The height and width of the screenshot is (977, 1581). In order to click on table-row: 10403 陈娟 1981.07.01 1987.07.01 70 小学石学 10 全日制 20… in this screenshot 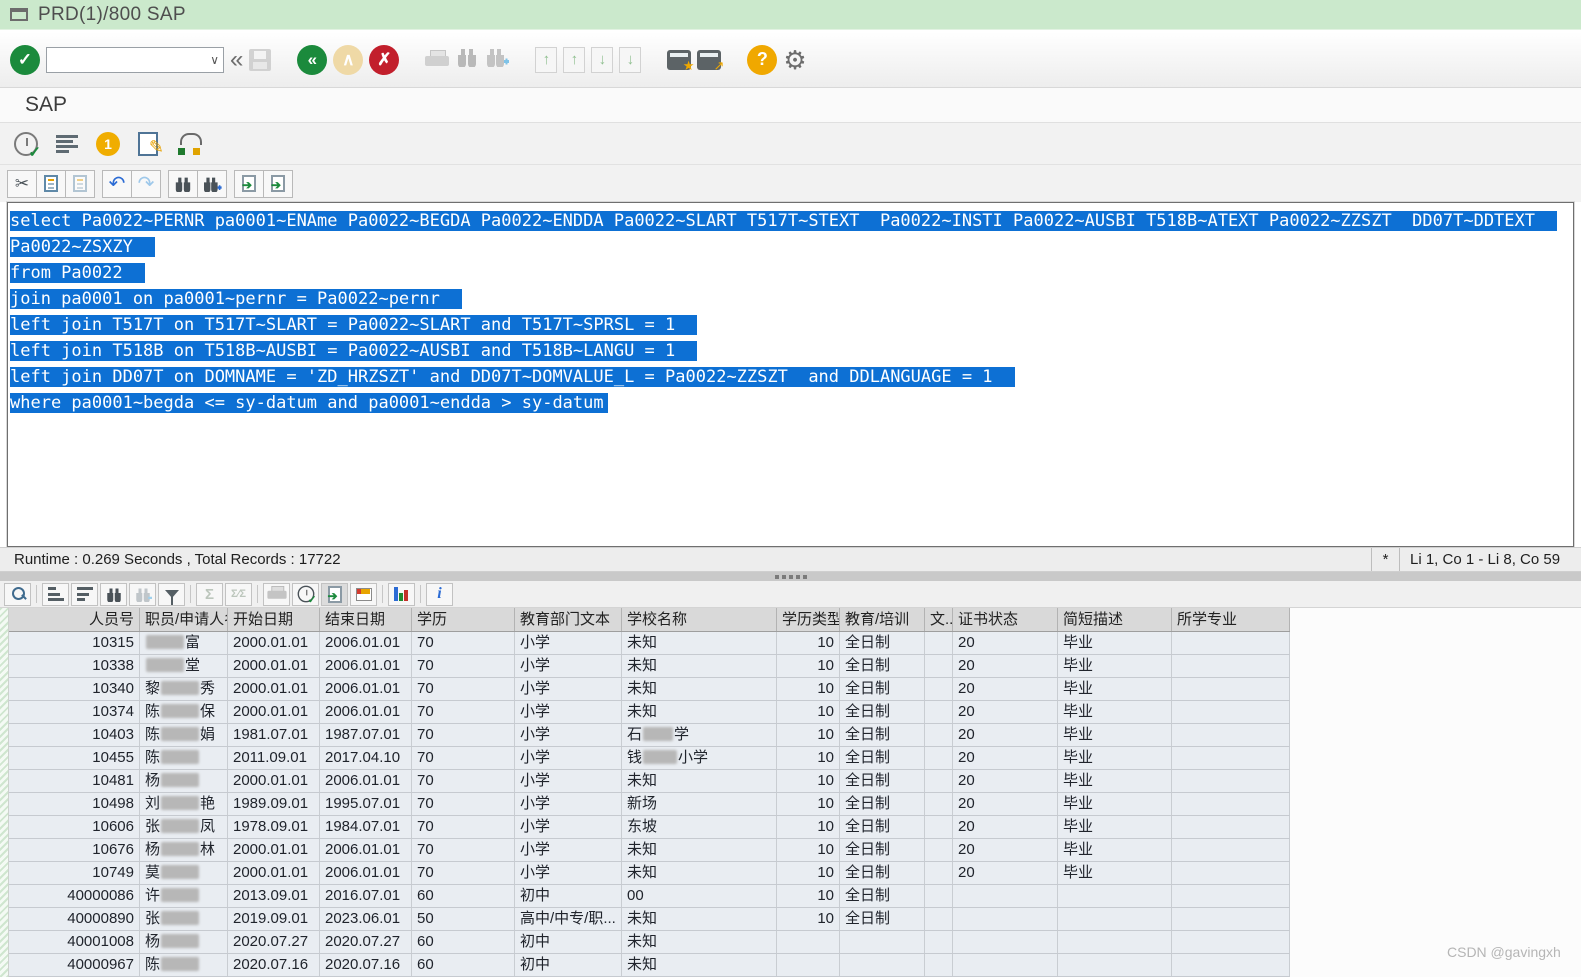, I will do `click(649, 735)`.